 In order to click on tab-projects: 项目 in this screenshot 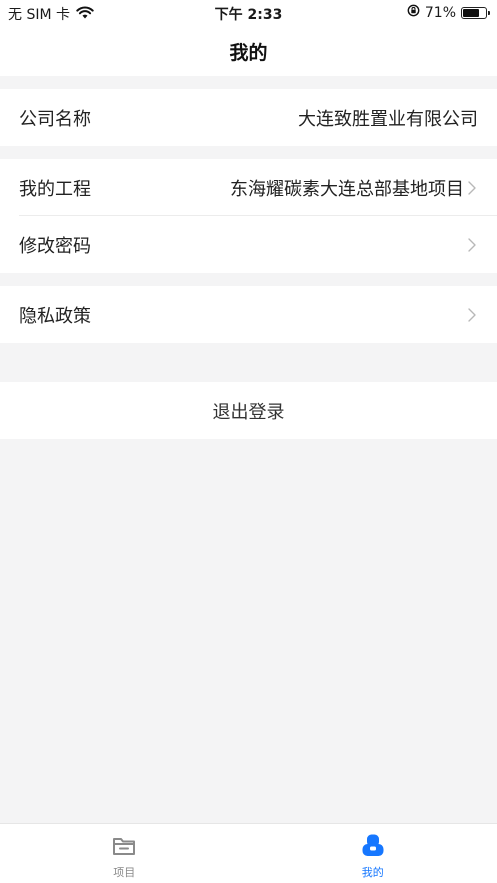, I will do `click(124, 853)`.